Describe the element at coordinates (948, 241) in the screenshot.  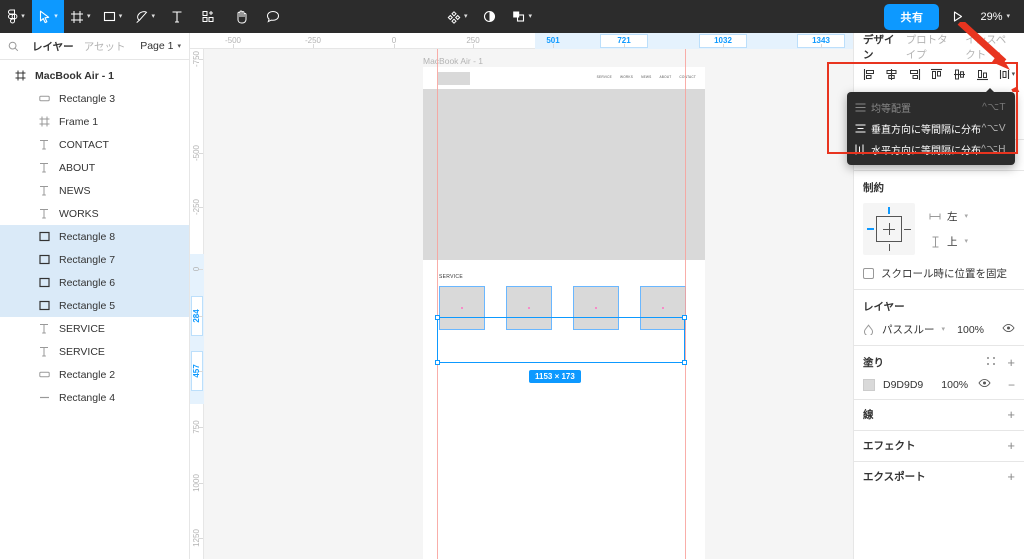
I see `constraint-vertical-select: 上 ▾` at that location.